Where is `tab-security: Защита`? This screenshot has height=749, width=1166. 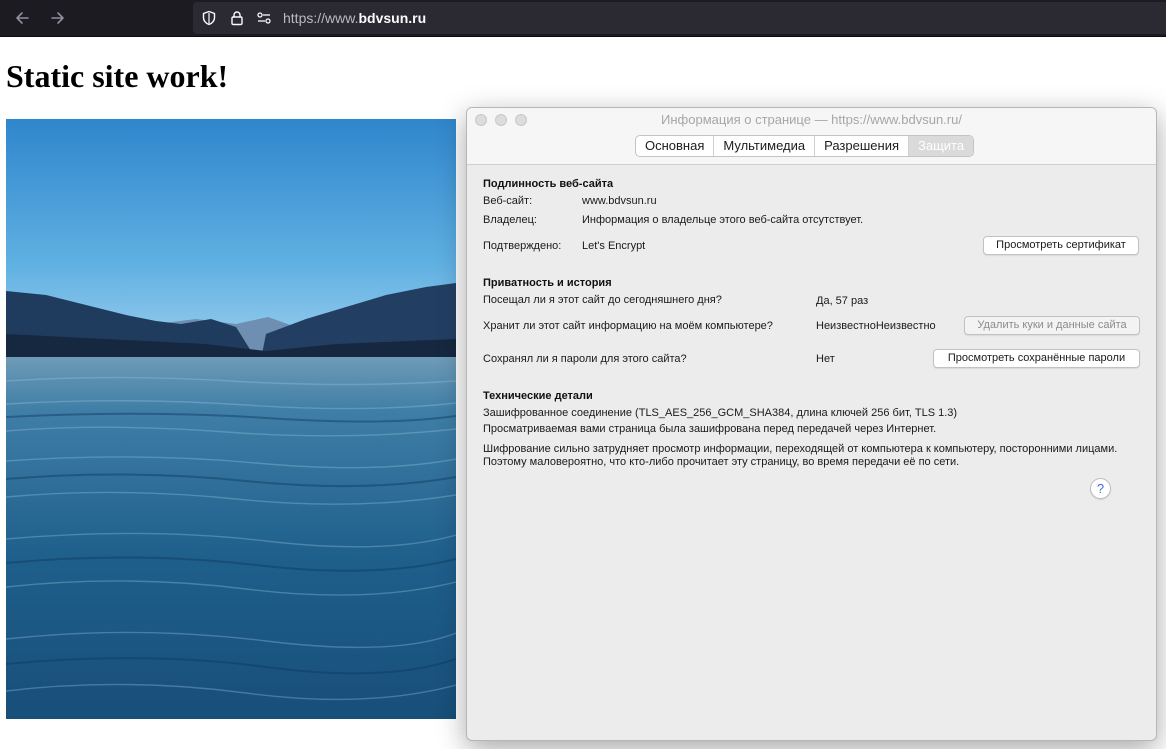 tab-security: Защита is located at coordinates (941, 146).